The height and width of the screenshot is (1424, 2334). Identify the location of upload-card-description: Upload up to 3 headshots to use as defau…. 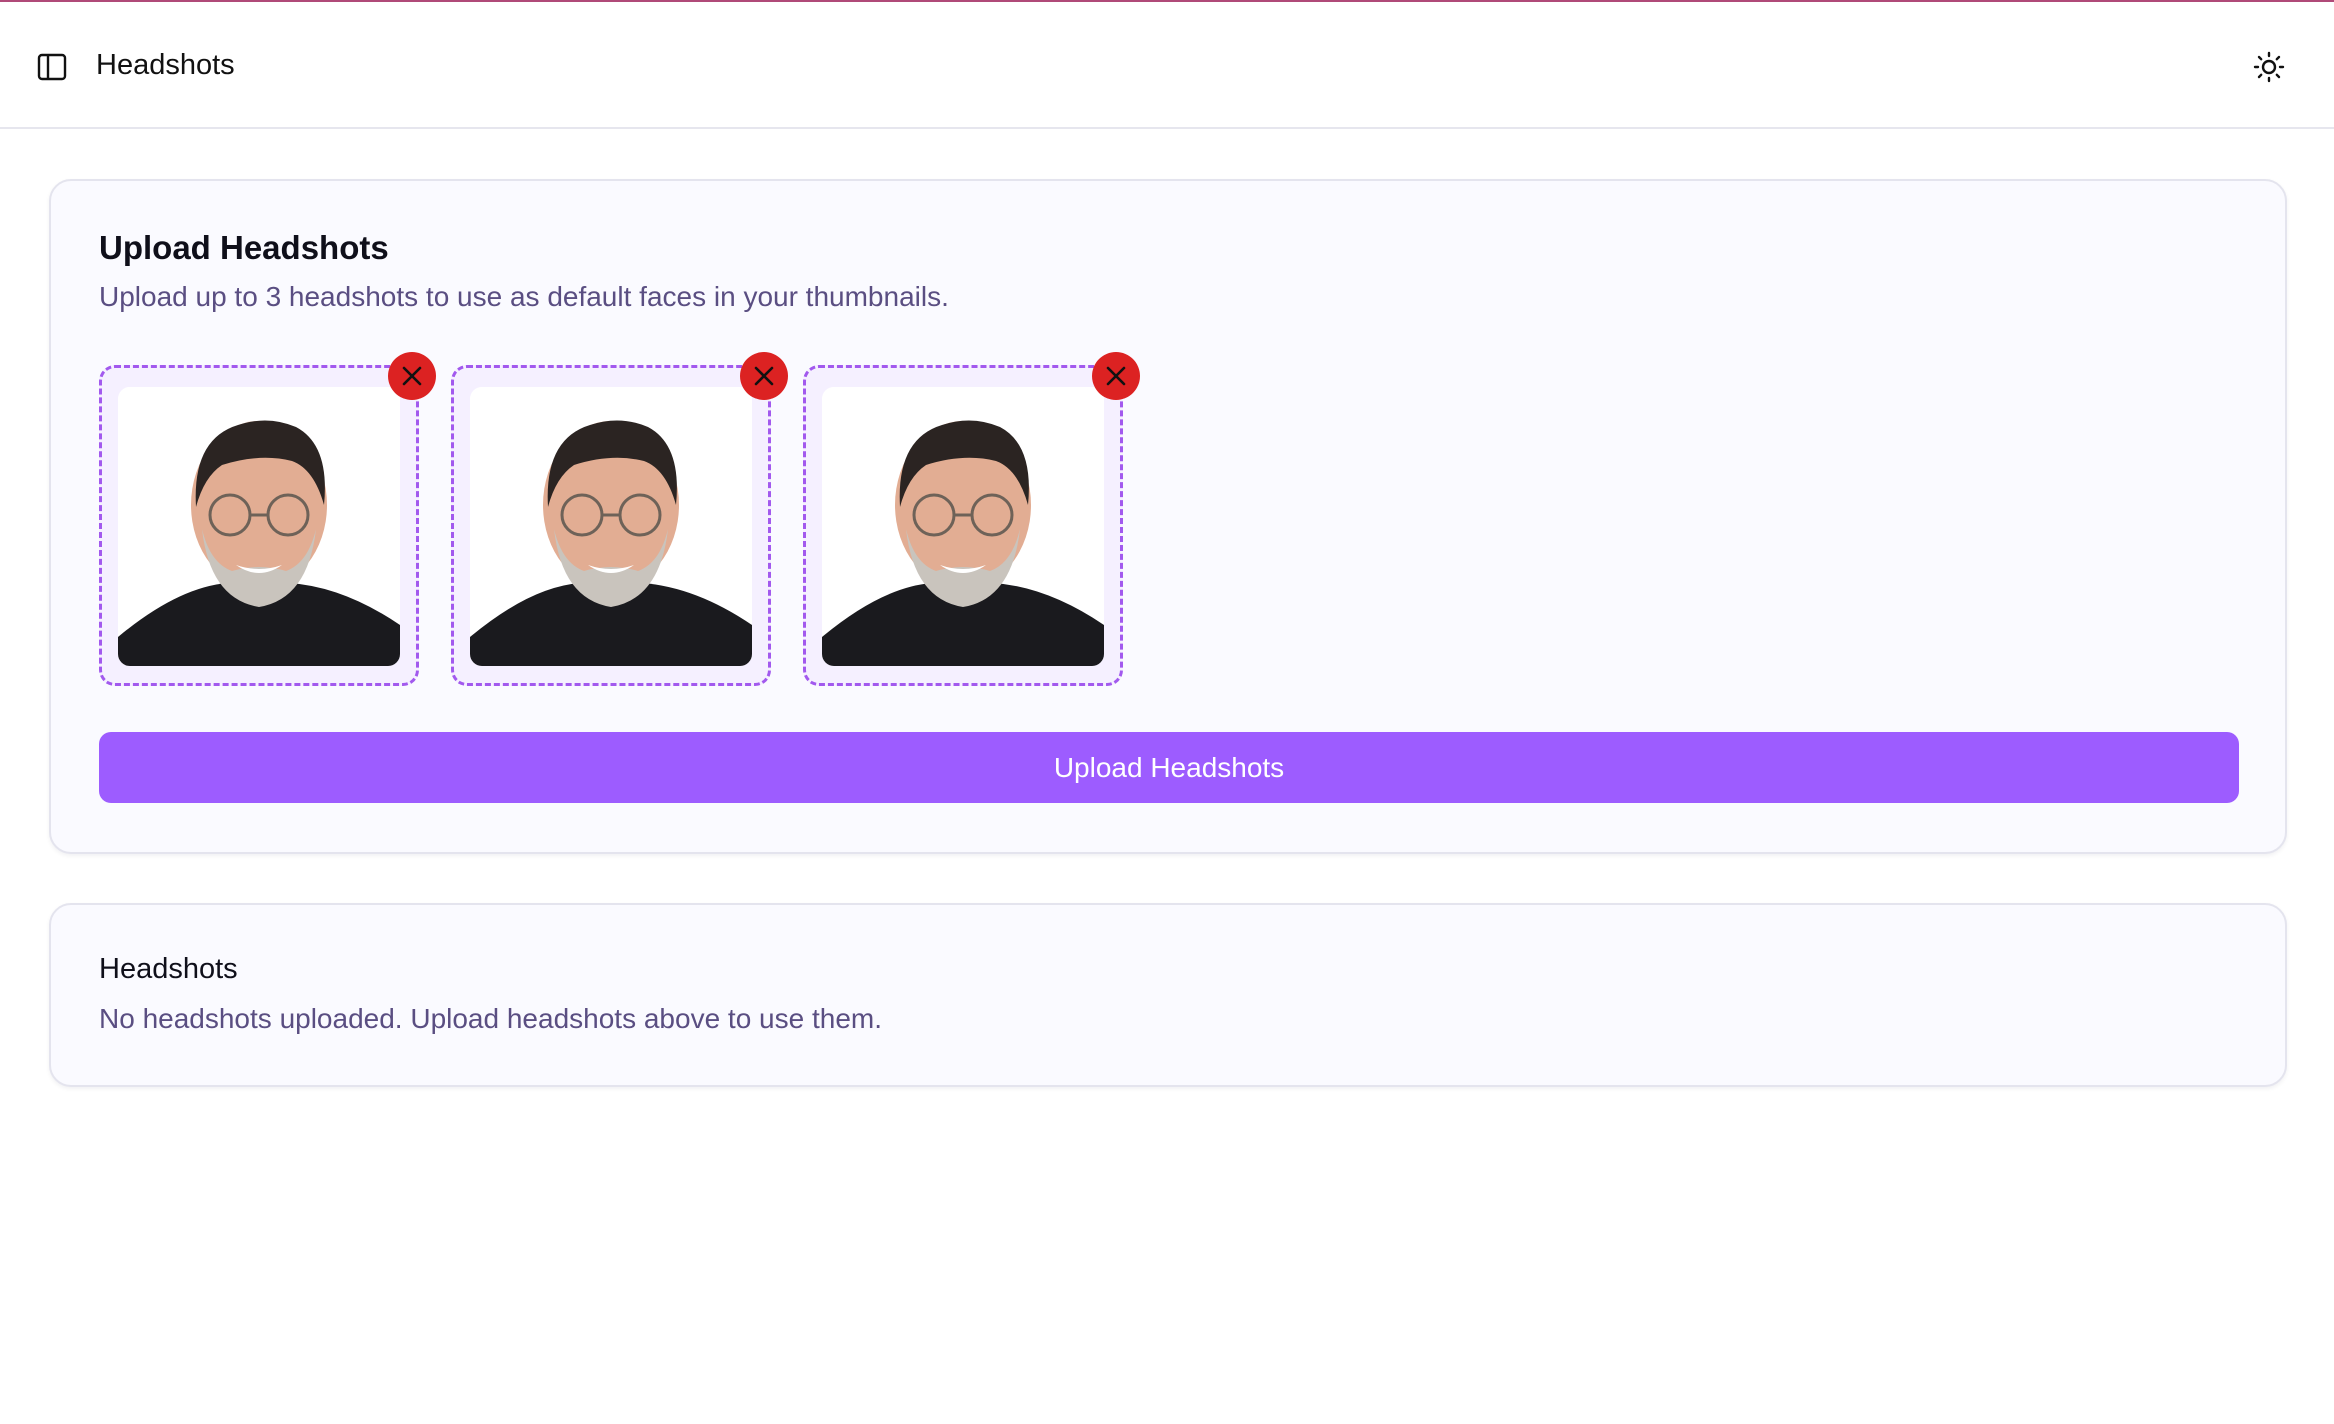
(524, 296).